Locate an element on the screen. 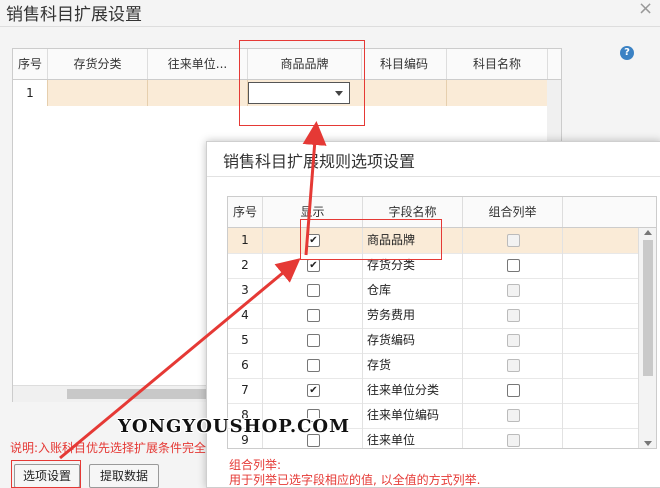 This screenshot has width=660, height=488. arrow-to-brand-column is located at coordinates (314, 188).